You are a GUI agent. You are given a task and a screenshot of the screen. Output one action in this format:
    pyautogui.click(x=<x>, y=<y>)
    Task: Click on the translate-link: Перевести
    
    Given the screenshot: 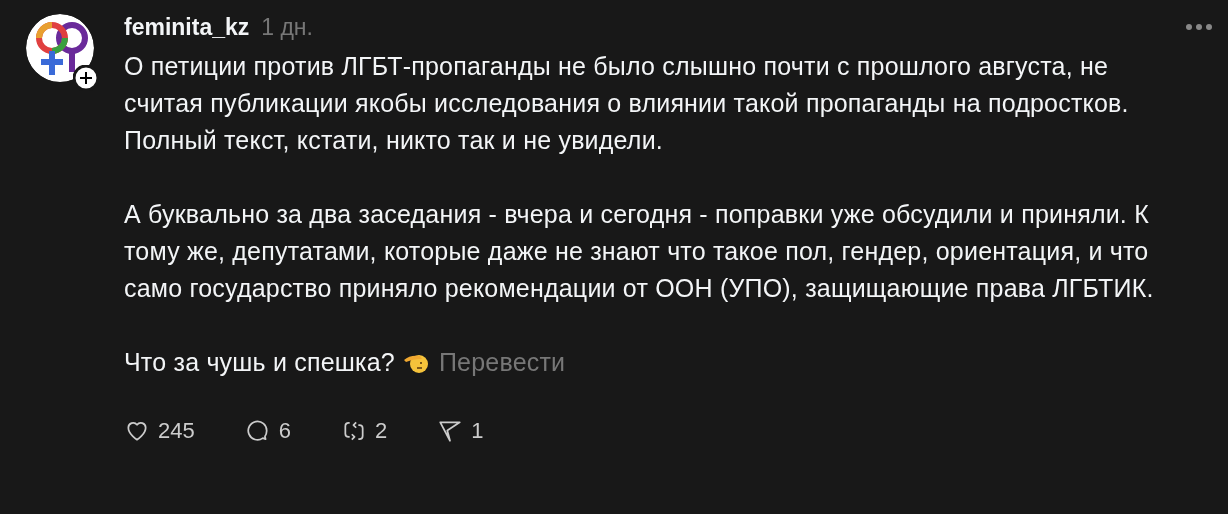 What is the action you would take?
    pyautogui.click(x=502, y=362)
    